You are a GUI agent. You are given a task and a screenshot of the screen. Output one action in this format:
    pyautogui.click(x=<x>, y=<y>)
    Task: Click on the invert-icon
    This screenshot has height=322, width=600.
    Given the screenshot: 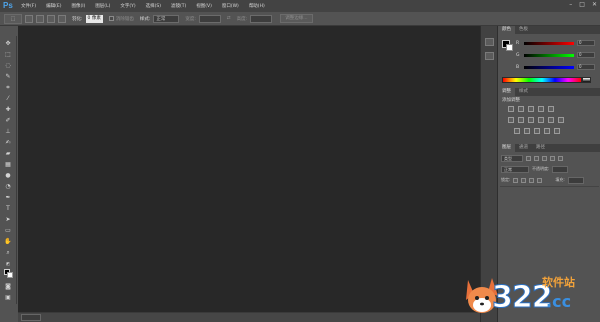 What is the action you would take?
    pyautogui.click(x=517, y=131)
    